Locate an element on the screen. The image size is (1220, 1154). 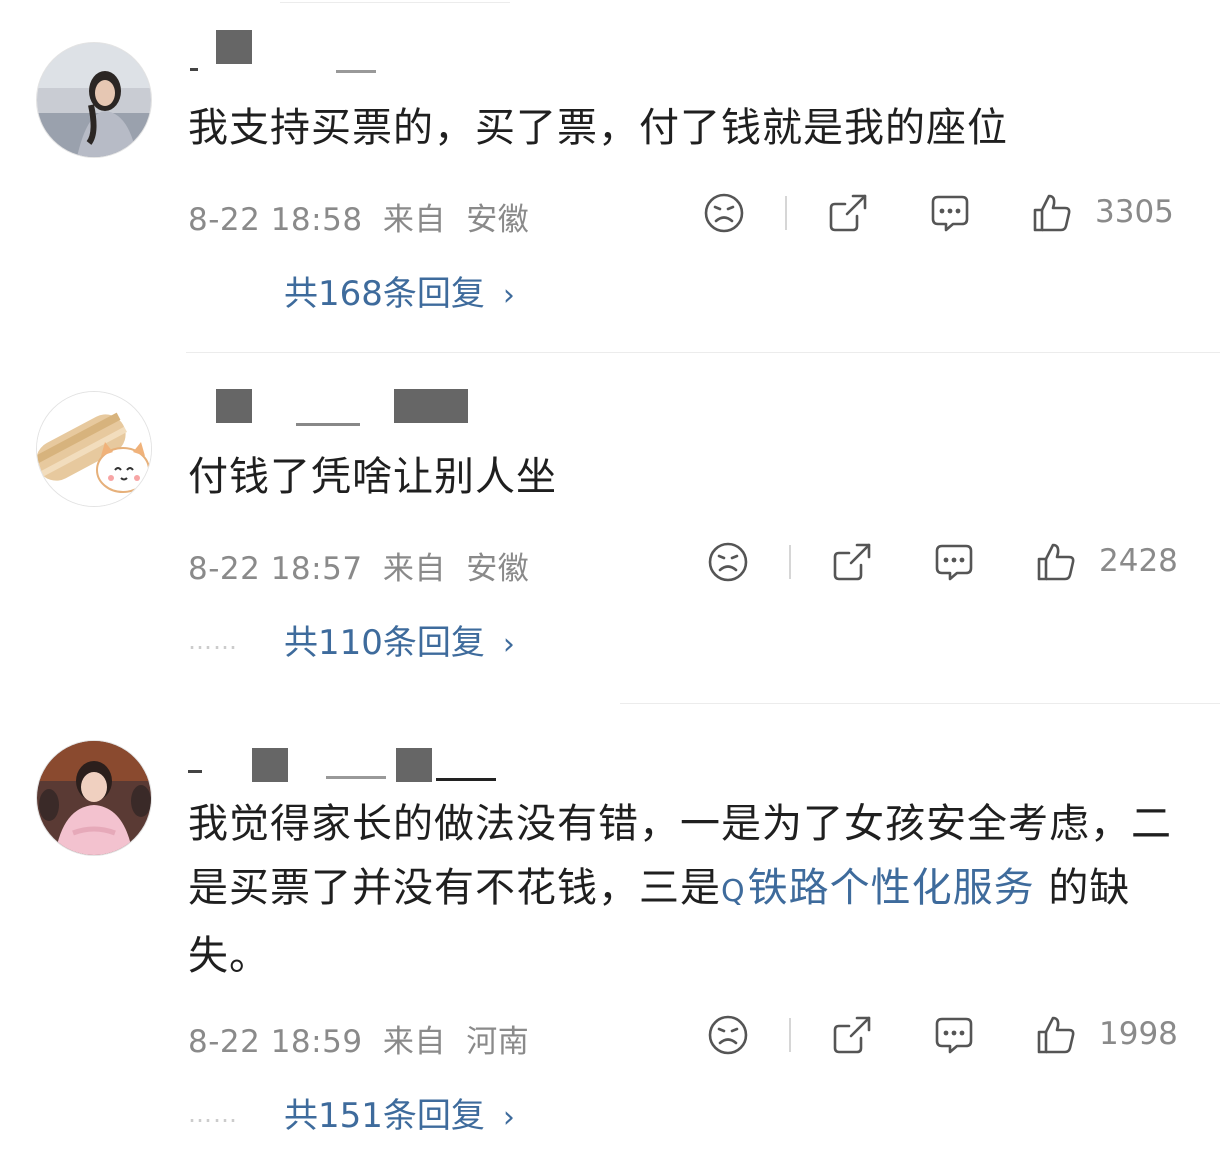
comment-actions: 1998 is located at coordinates (945, 1035).